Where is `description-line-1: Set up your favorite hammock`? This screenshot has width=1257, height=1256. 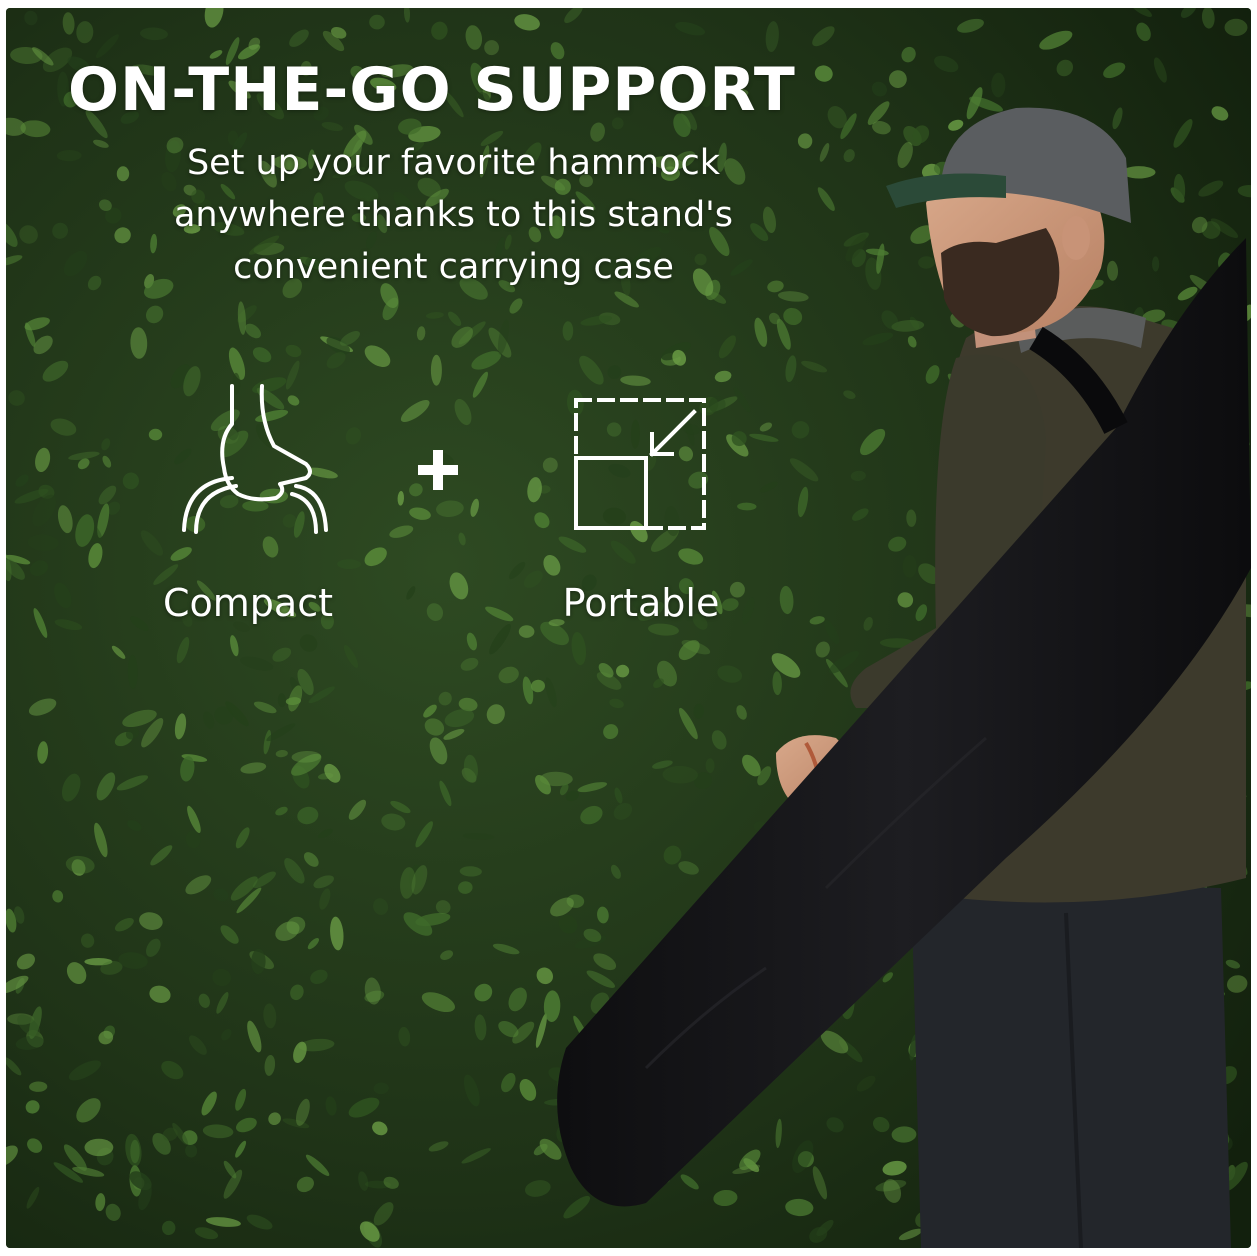
description-line-1: Set up your favorite hammock is located at coordinates (453, 163).